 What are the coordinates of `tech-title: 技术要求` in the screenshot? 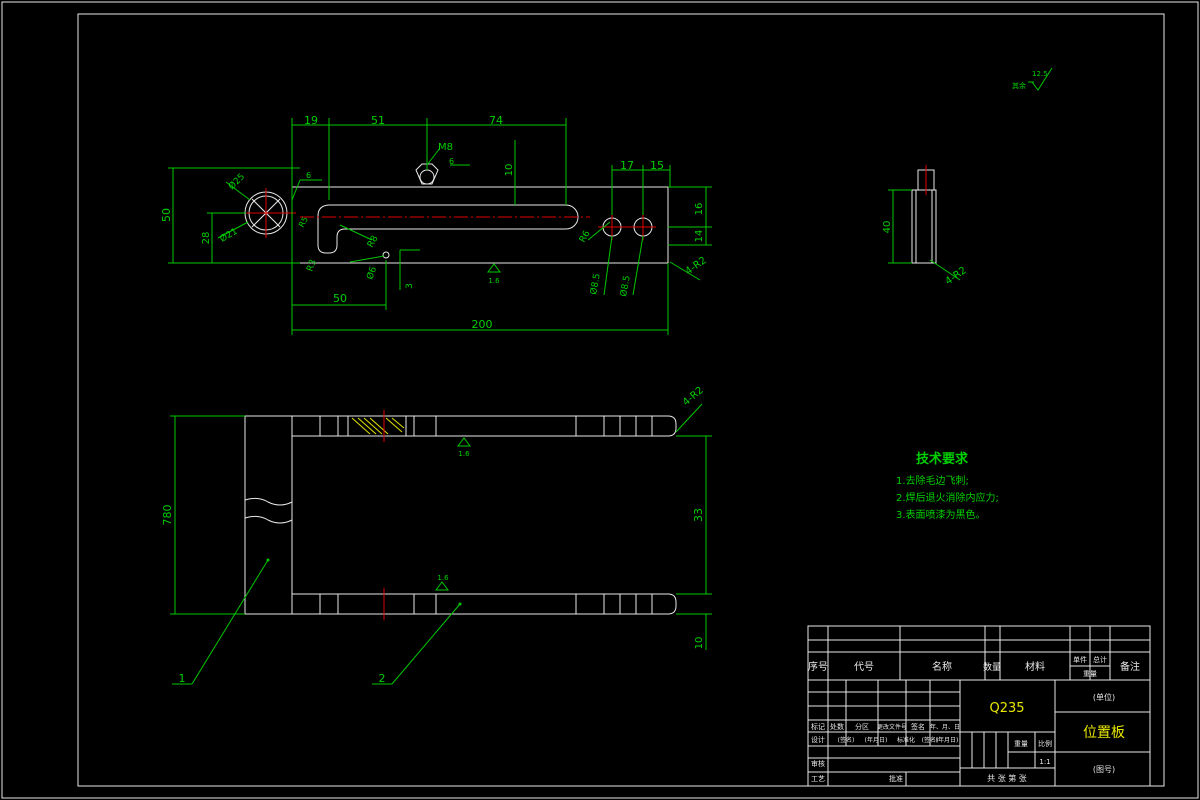 It's located at (942, 459).